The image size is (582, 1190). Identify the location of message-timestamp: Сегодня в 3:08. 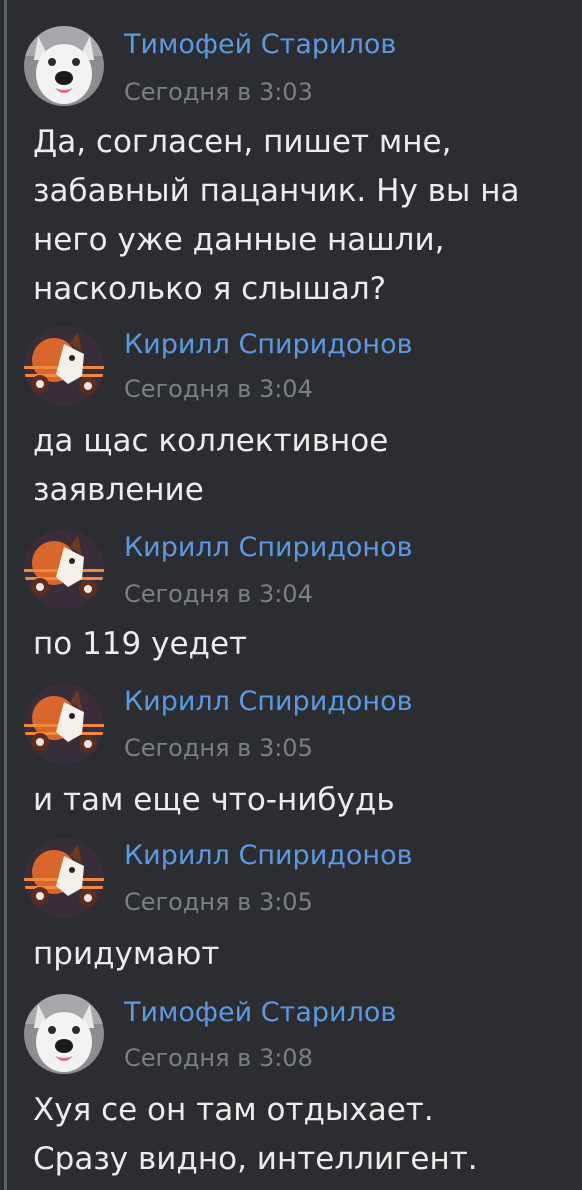
(218, 1058).